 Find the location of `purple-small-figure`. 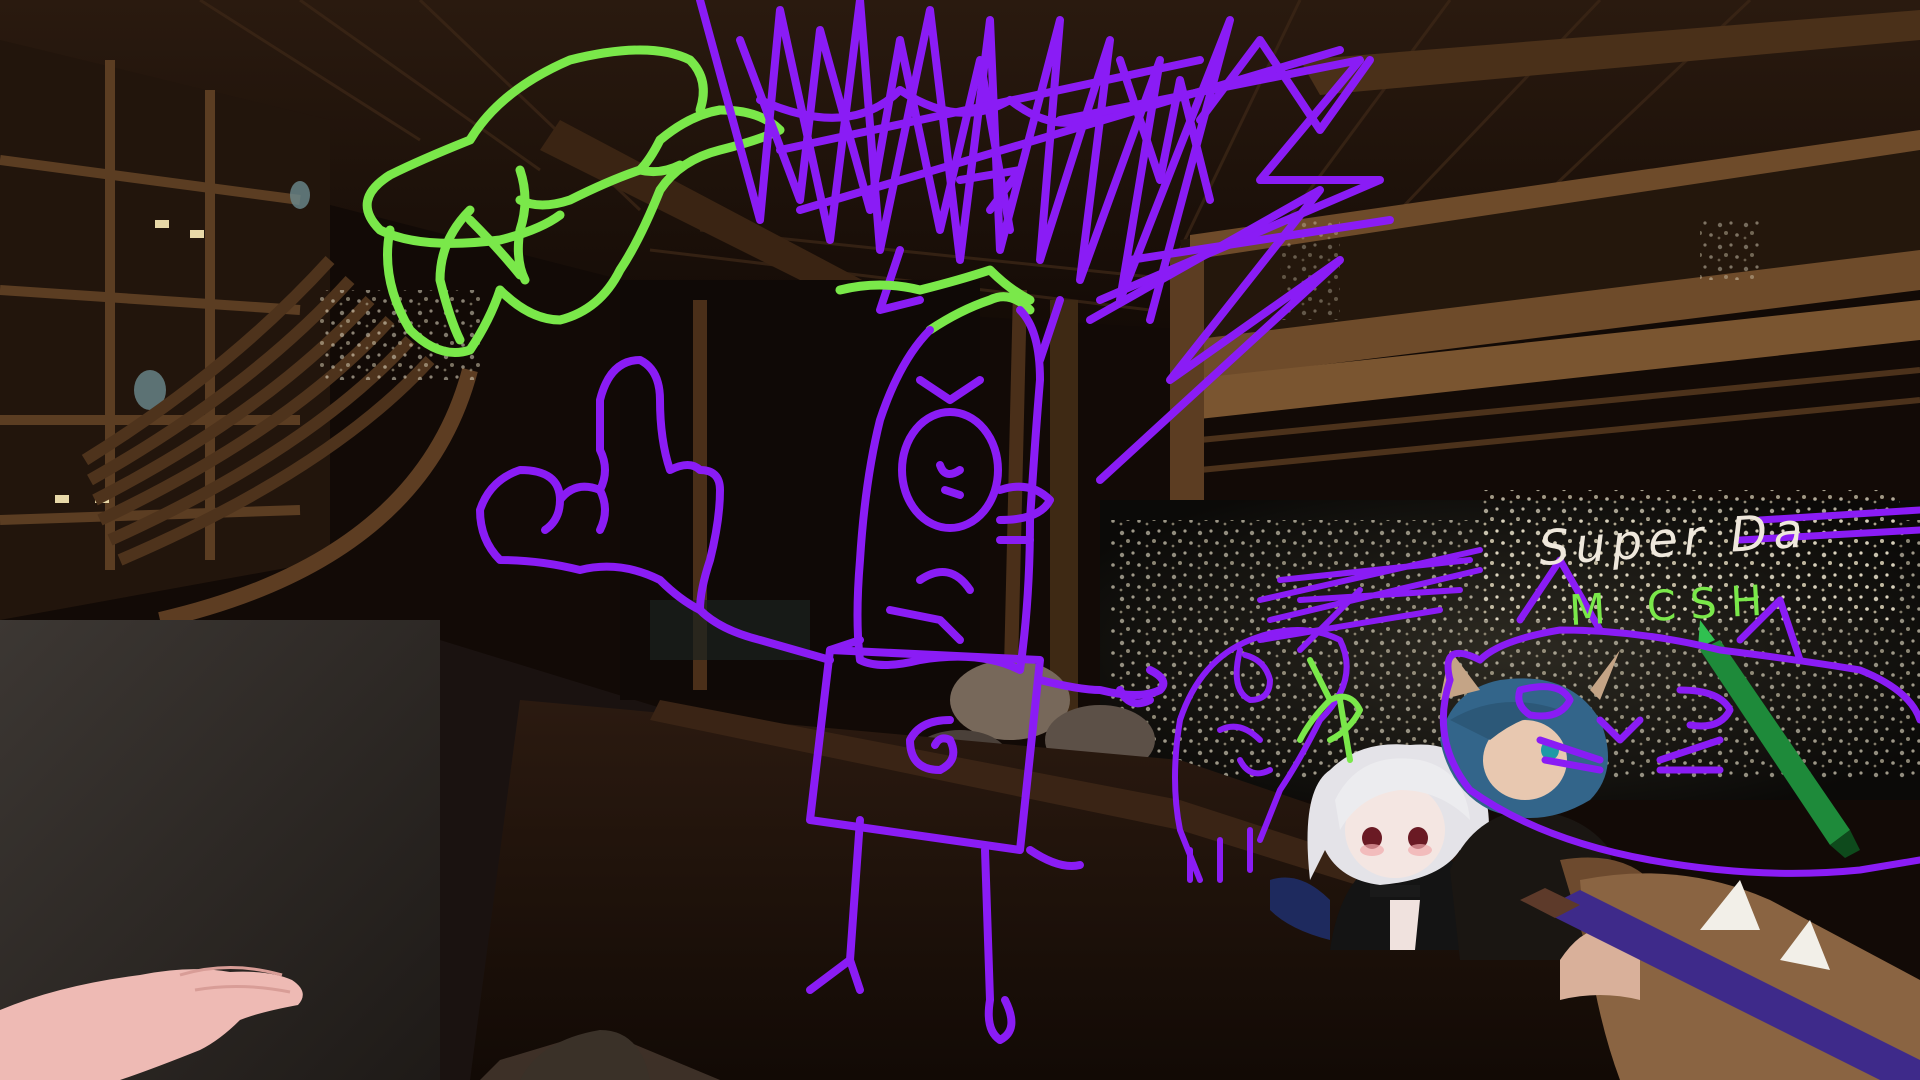

purple-small-figure is located at coordinates (1327, 715).